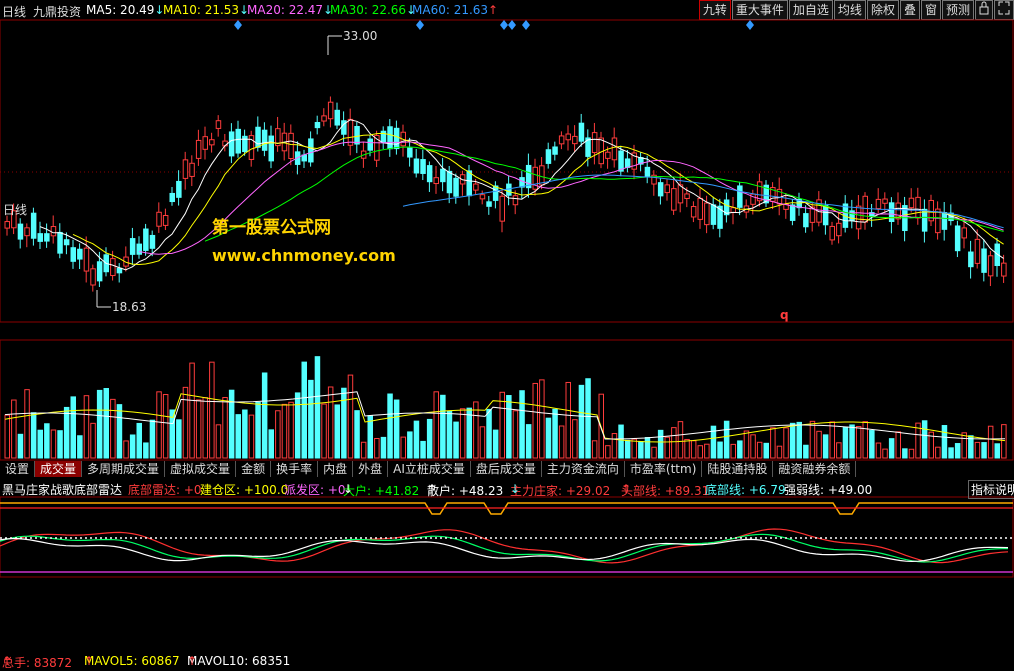 The height and width of the screenshot is (671, 1014). I want to click on tab-7: 外盘, so click(371, 469).